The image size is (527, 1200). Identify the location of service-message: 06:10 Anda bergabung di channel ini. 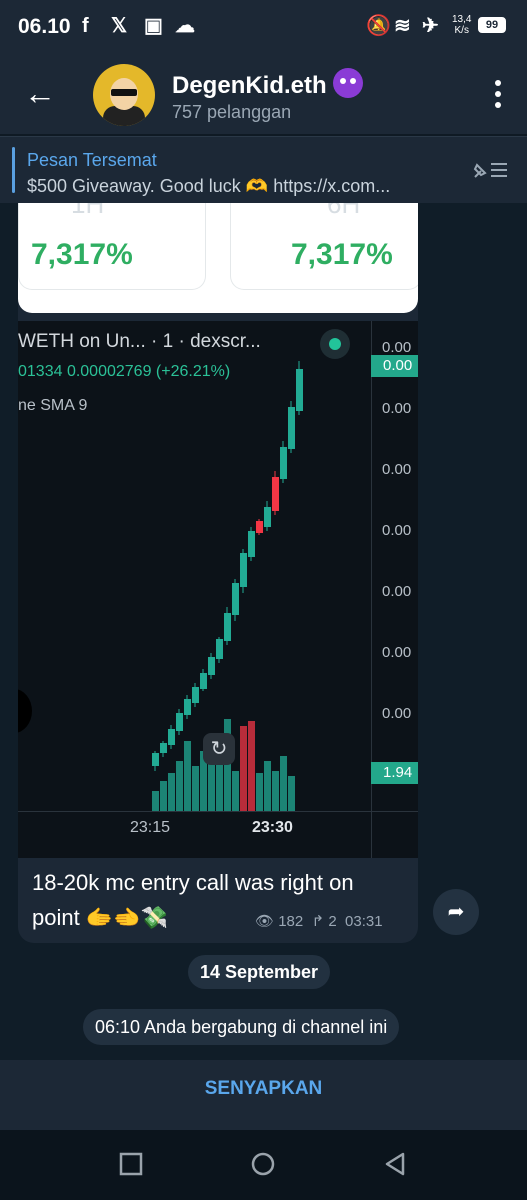
(241, 1027).